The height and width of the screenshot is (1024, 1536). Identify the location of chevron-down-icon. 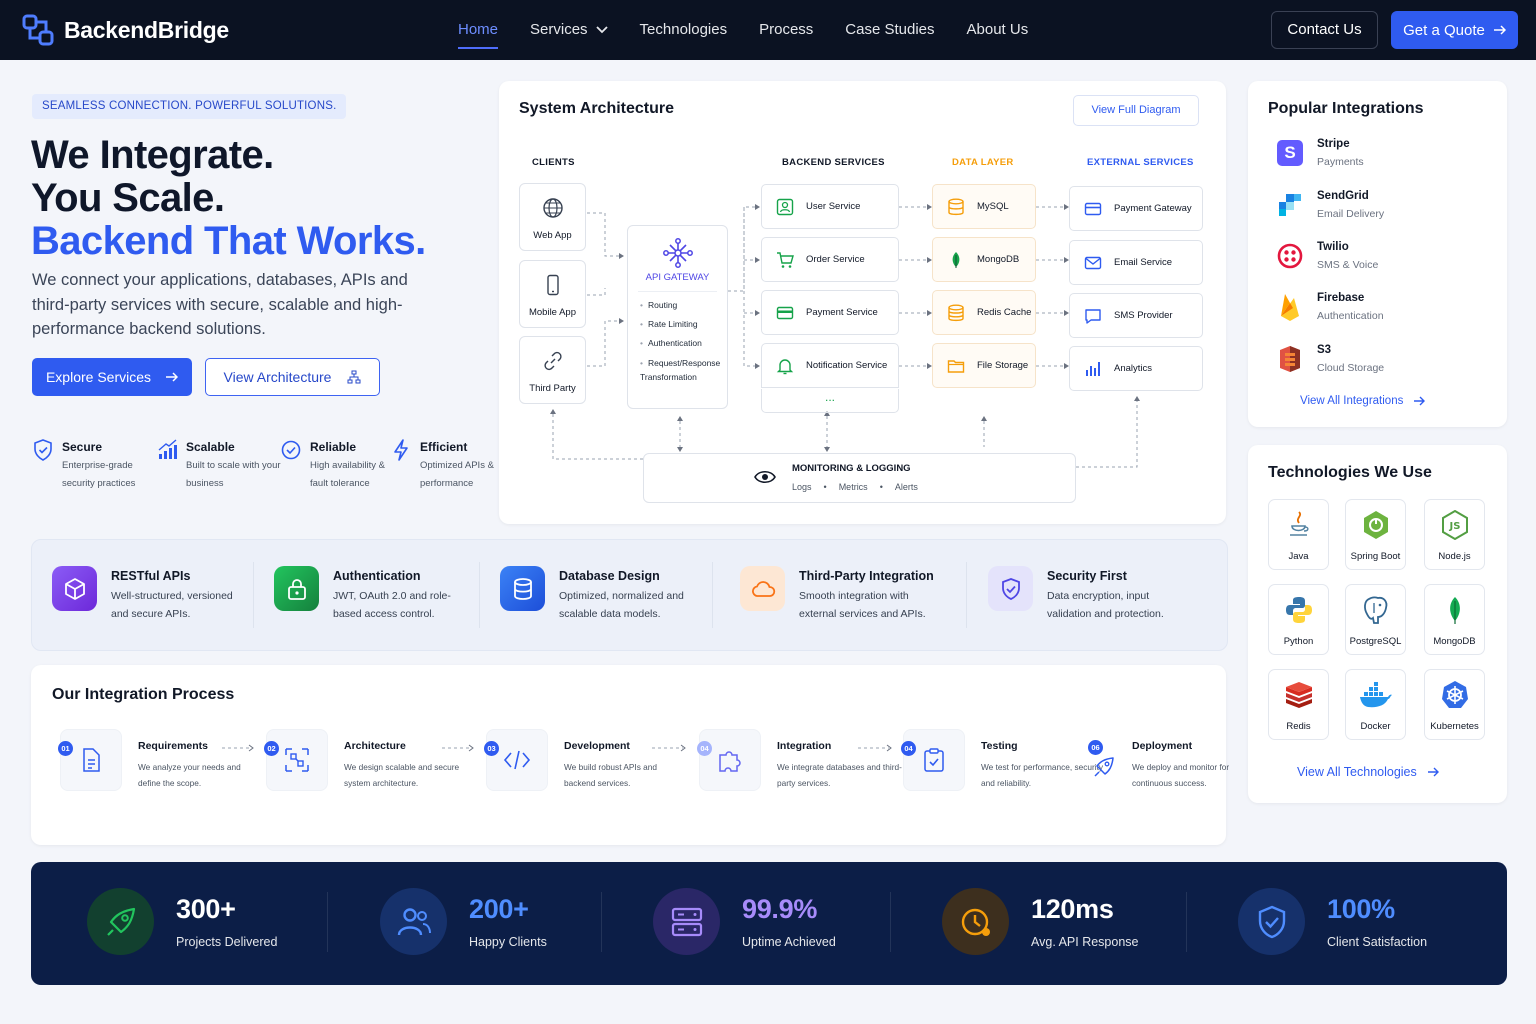
(601, 30).